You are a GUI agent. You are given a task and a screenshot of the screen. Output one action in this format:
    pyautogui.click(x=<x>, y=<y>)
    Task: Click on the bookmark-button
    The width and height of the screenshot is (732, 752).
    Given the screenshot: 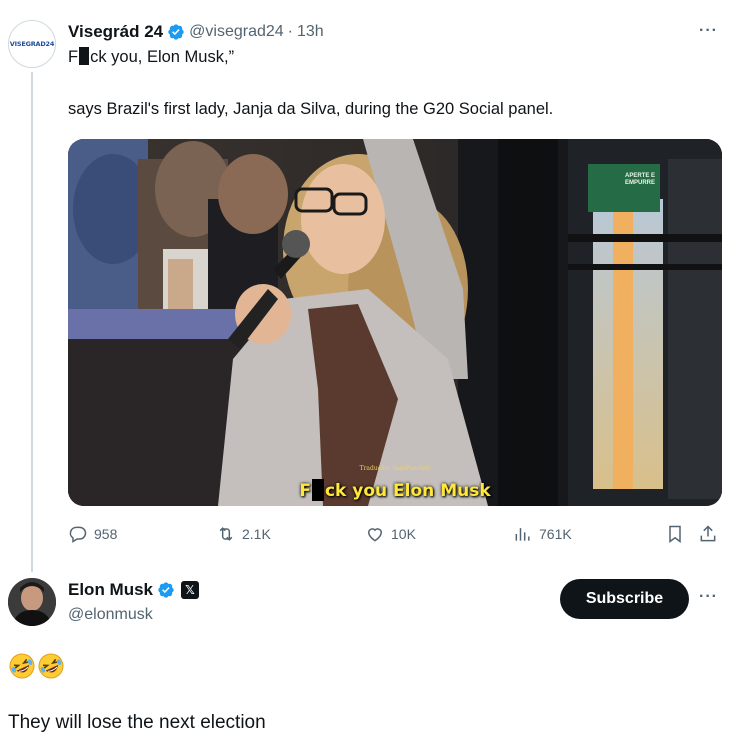 What is the action you would take?
    pyautogui.click(x=675, y=534)
    